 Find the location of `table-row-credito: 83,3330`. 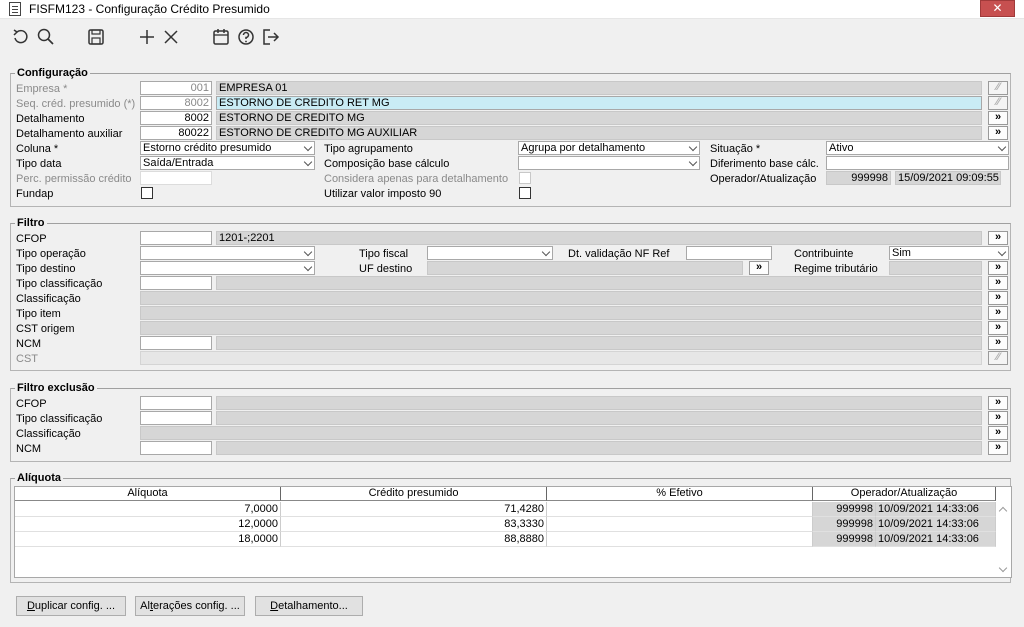

table-row-credito: 83,3330 is located at coordinates (414, 524).